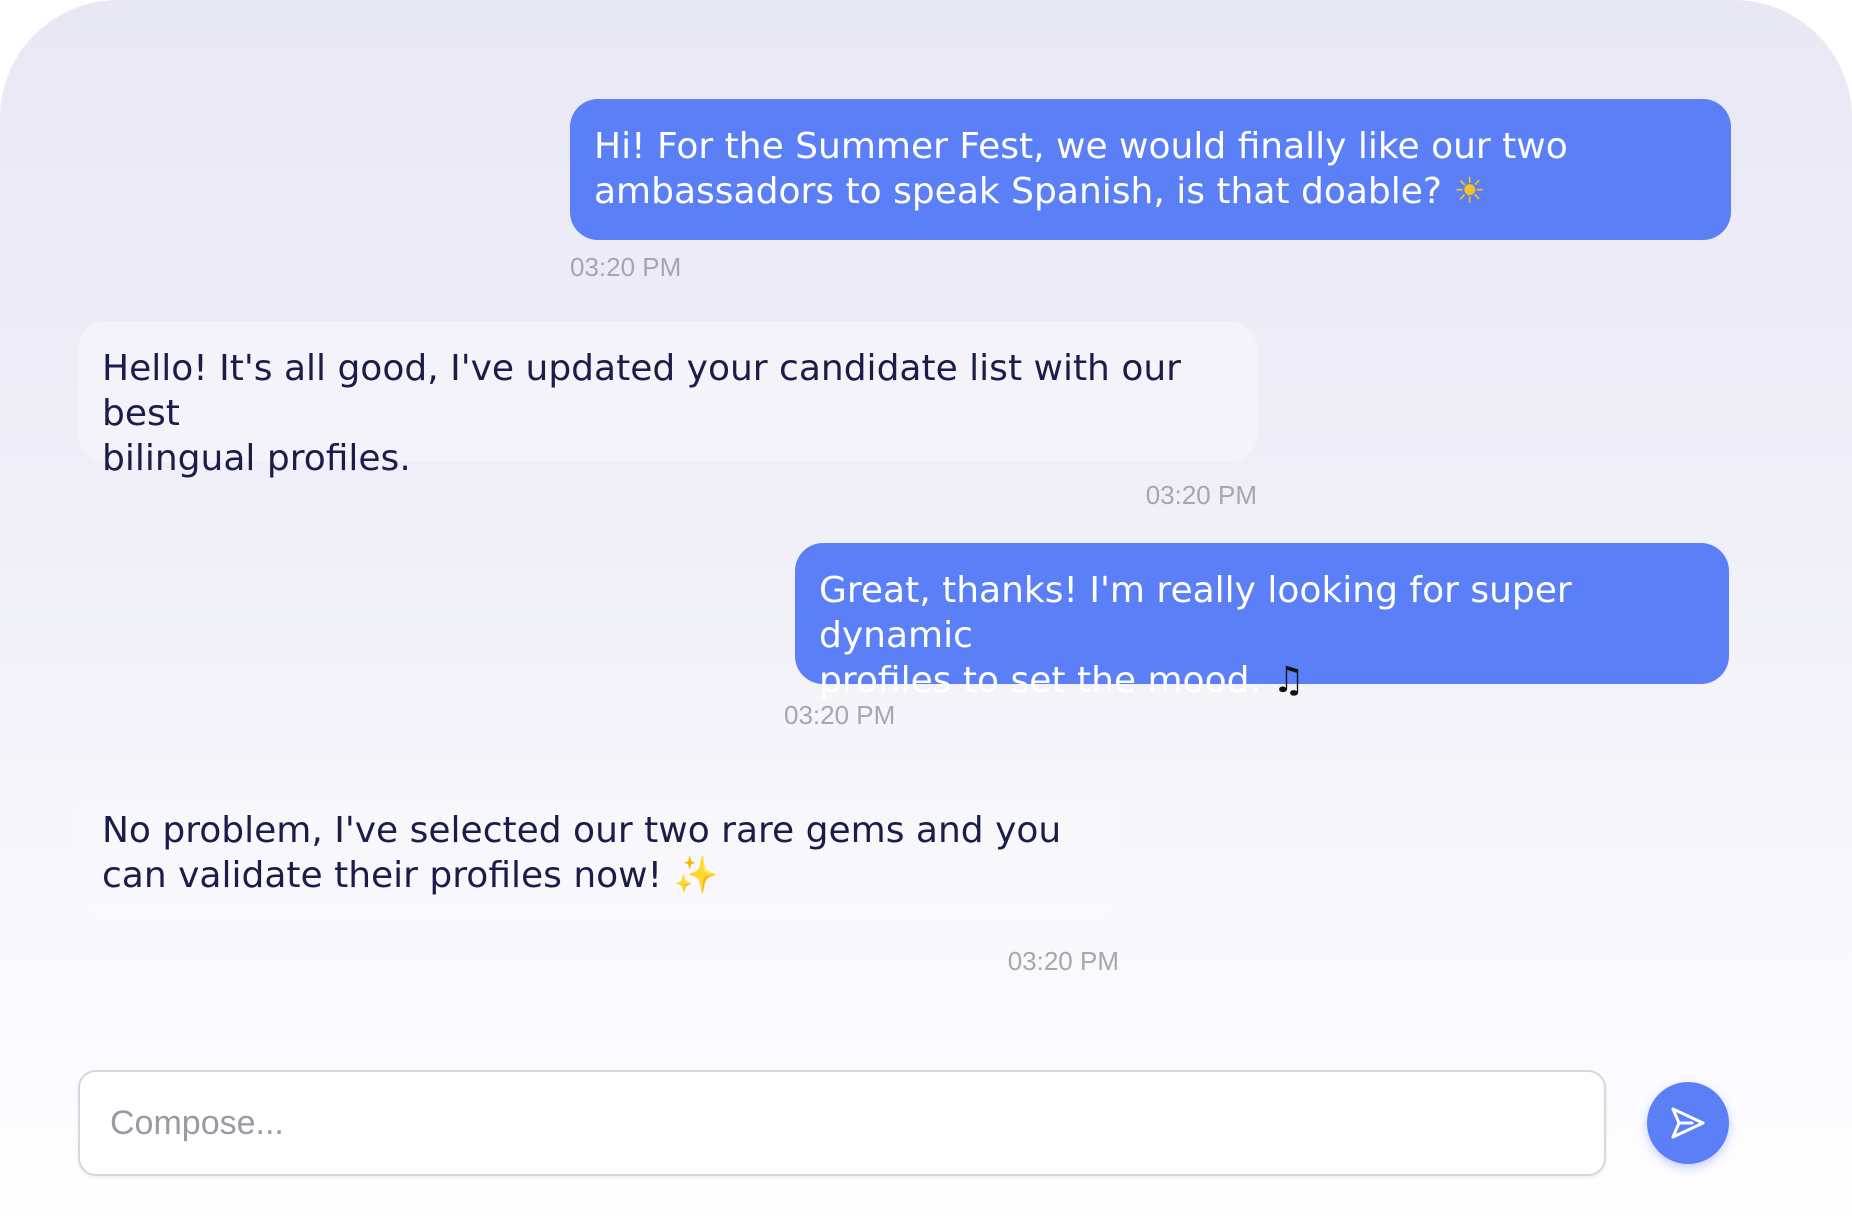  I want to click on sparkles-emoji-icon: ✨, so click(696, 875).